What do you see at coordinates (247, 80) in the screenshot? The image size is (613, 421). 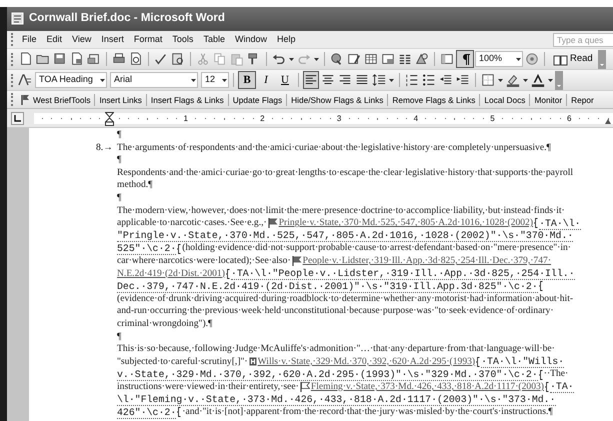 I see `bold-button: B` at bounding box center [247, 80].